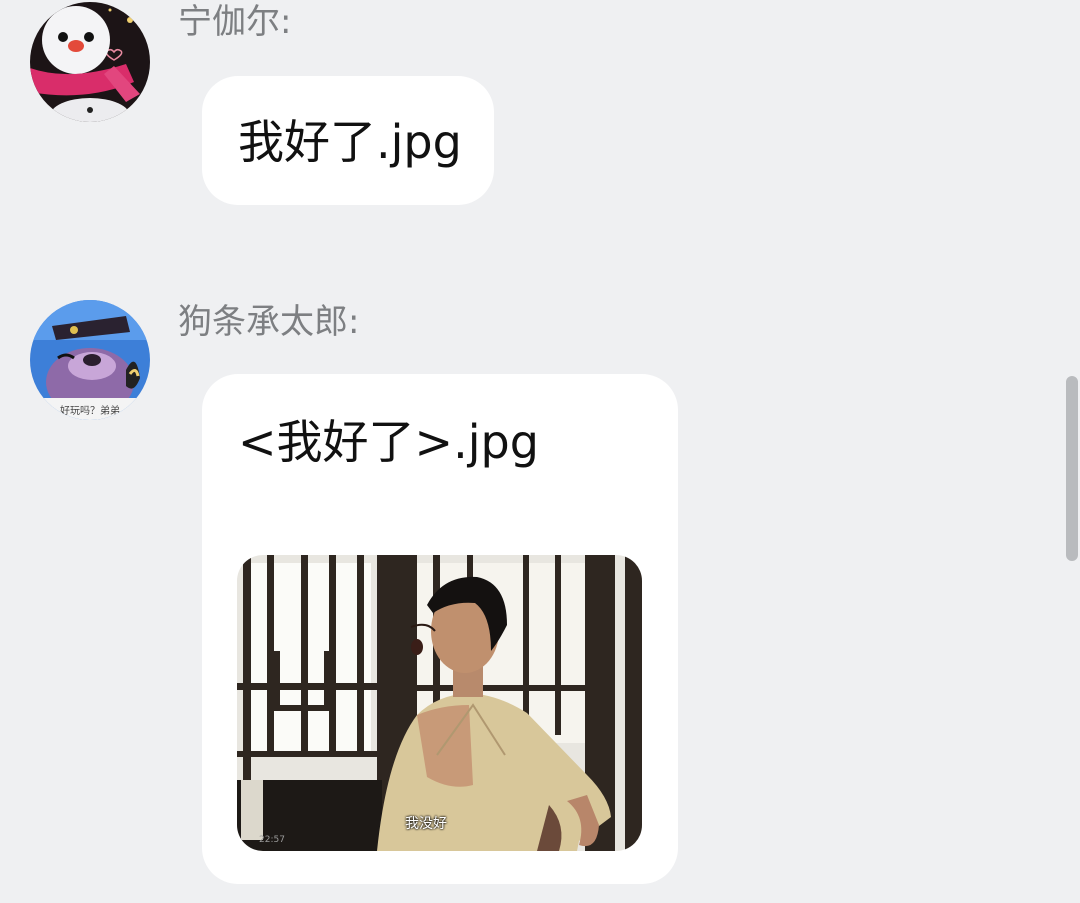 The height and width of the screenshot is (903, 1080). I want to click on scrollbar, so click(1072, 468).